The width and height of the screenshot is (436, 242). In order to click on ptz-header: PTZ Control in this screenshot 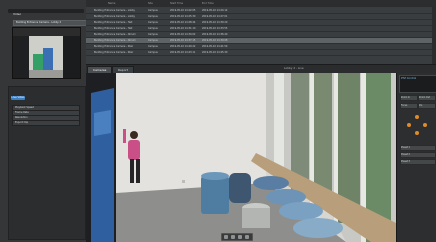, I will do `click(417, 84)`.